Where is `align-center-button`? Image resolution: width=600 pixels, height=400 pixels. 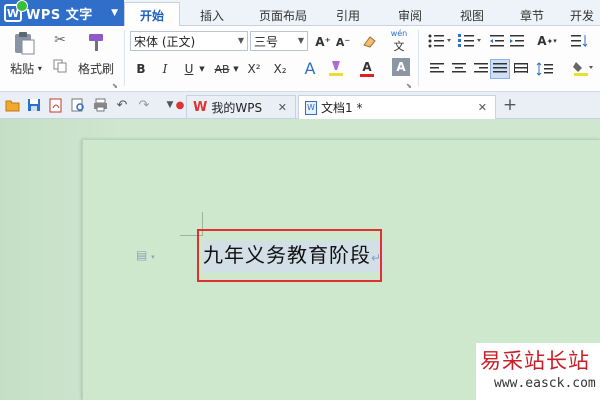
align-center-button is located at coordinates (459, 69).